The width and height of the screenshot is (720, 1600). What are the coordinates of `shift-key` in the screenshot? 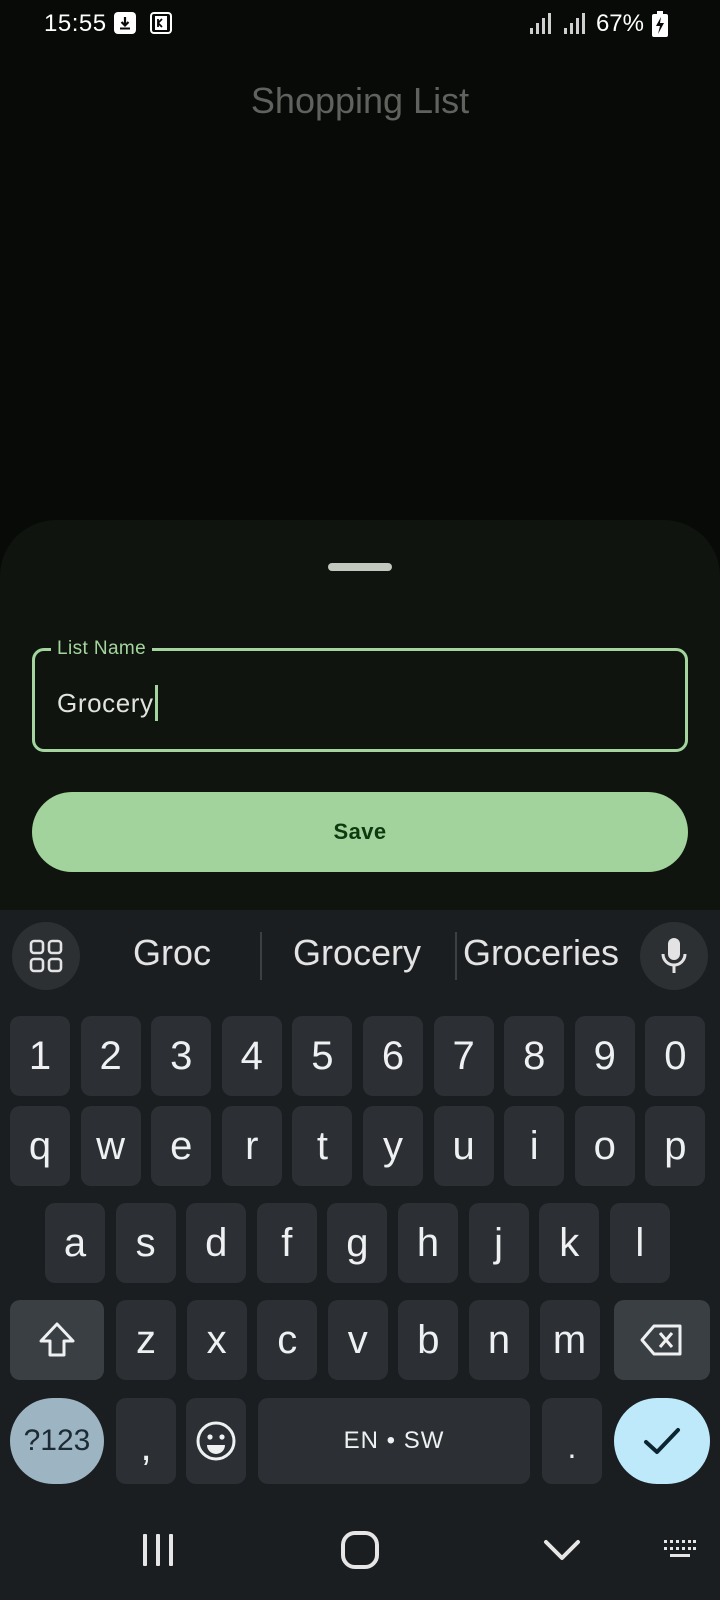 It's located at (57, 1340).